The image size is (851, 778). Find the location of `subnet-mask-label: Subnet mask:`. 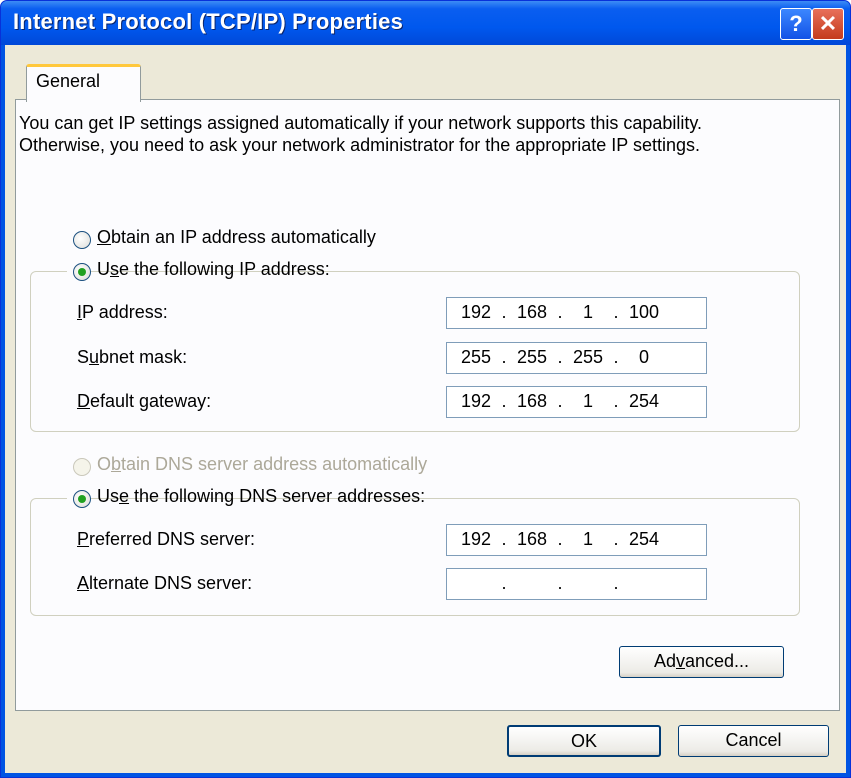

subnet-mask-label: Subnet mask: is located at coordinates (132, 357).